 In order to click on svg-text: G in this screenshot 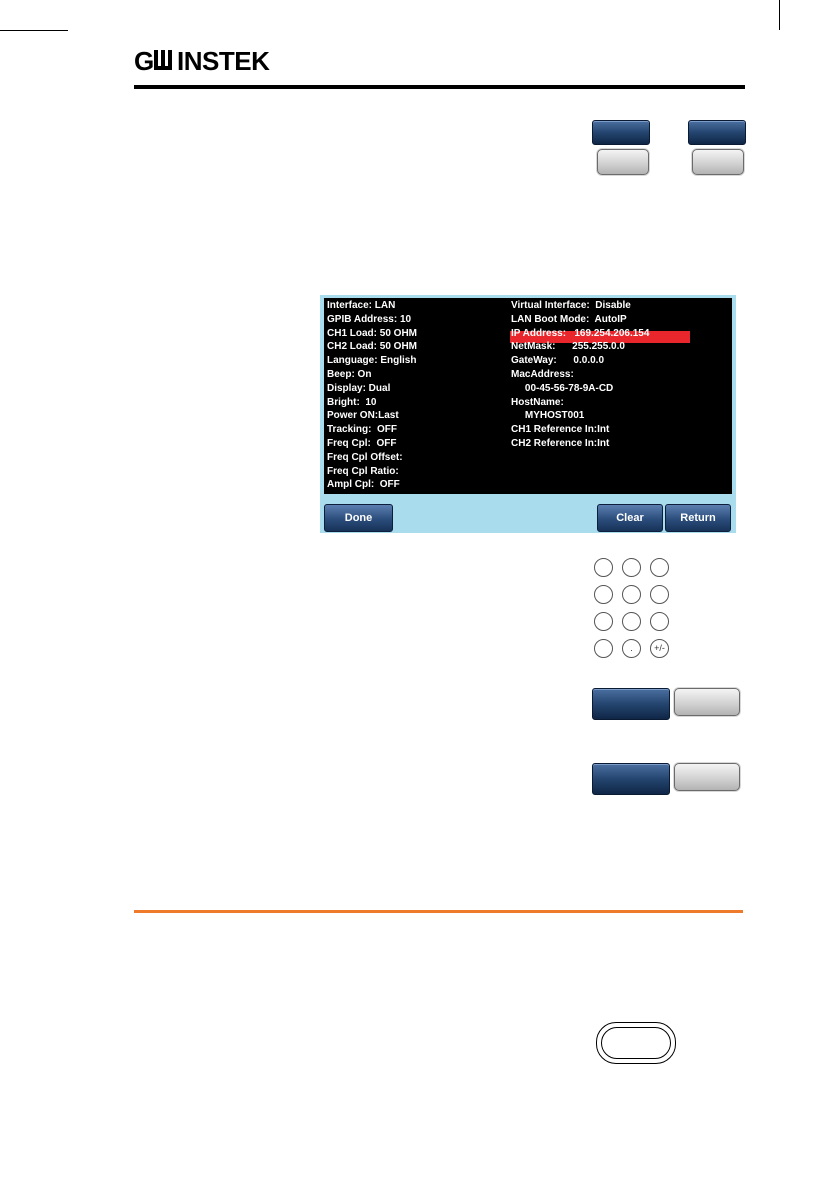, I will do `click(143, 61)`.